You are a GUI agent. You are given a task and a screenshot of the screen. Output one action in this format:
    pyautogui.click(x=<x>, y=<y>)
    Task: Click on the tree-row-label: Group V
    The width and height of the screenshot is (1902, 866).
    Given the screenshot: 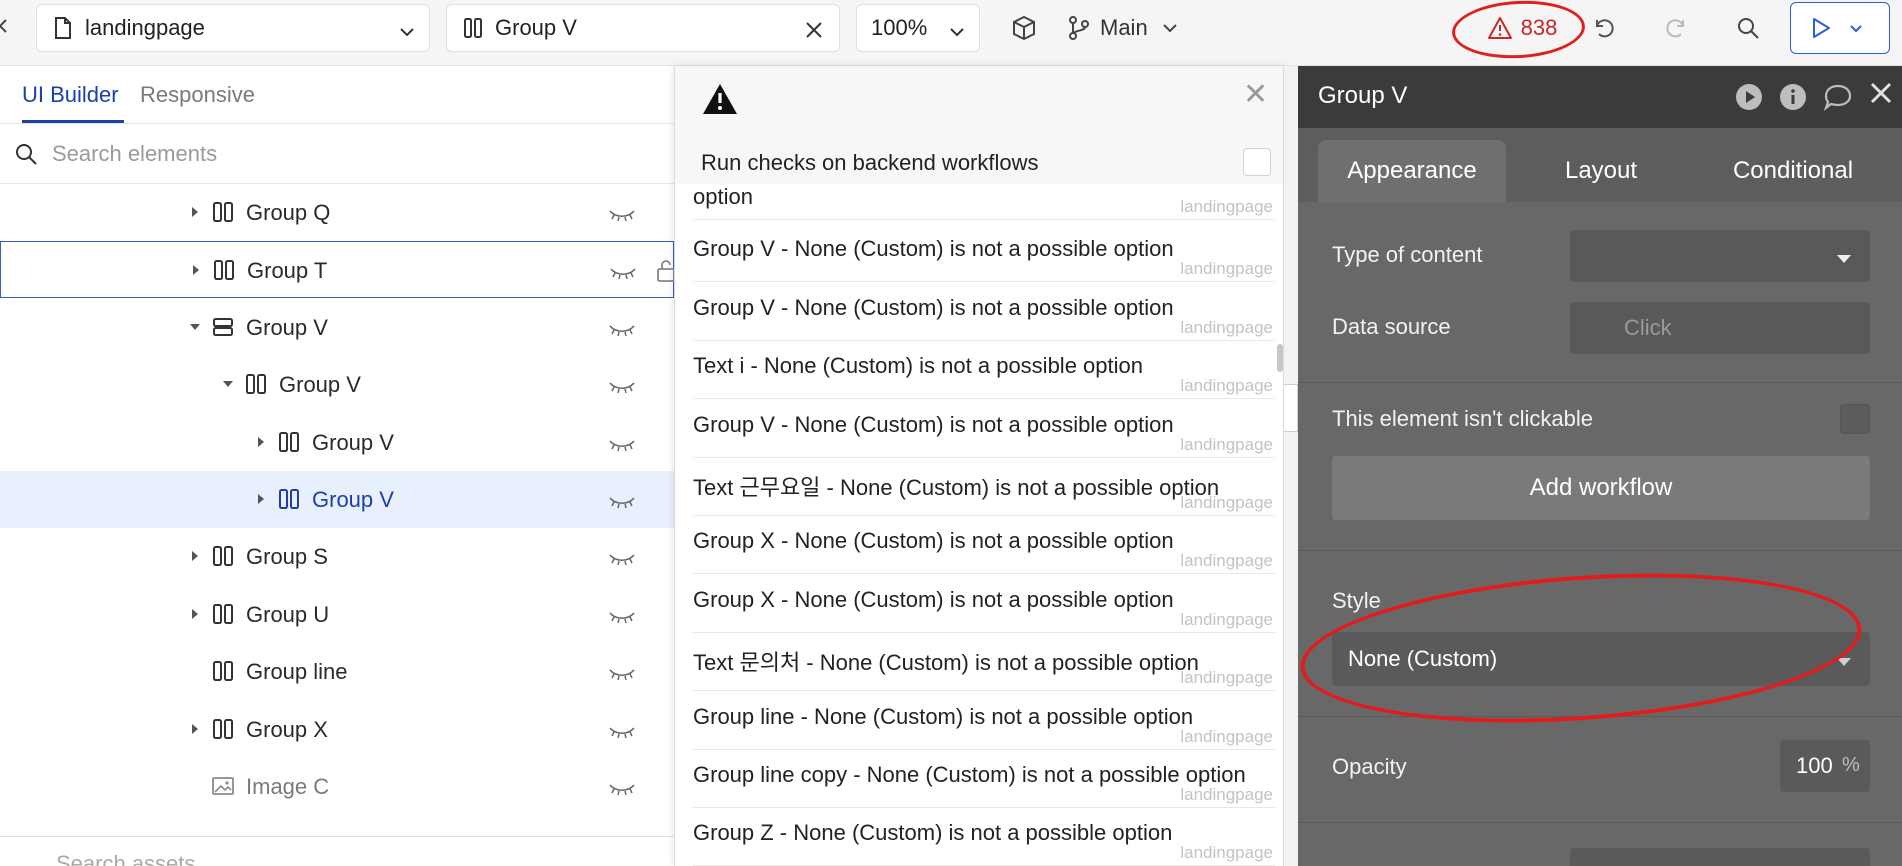 What is the action you would take?
    pyautogui.click(x=320, y=385)
    